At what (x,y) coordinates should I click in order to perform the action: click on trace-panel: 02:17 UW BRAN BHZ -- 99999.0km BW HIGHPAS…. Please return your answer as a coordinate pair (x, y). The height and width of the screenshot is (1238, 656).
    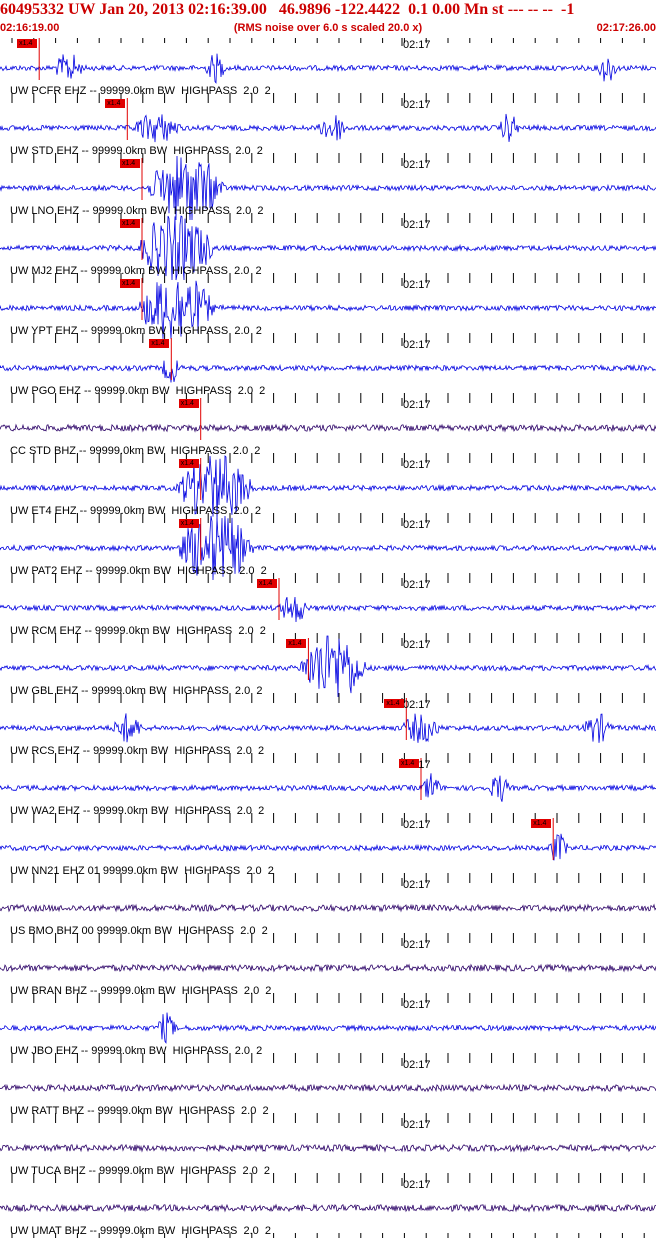
    Looking at the image, I should click on (328, 968).